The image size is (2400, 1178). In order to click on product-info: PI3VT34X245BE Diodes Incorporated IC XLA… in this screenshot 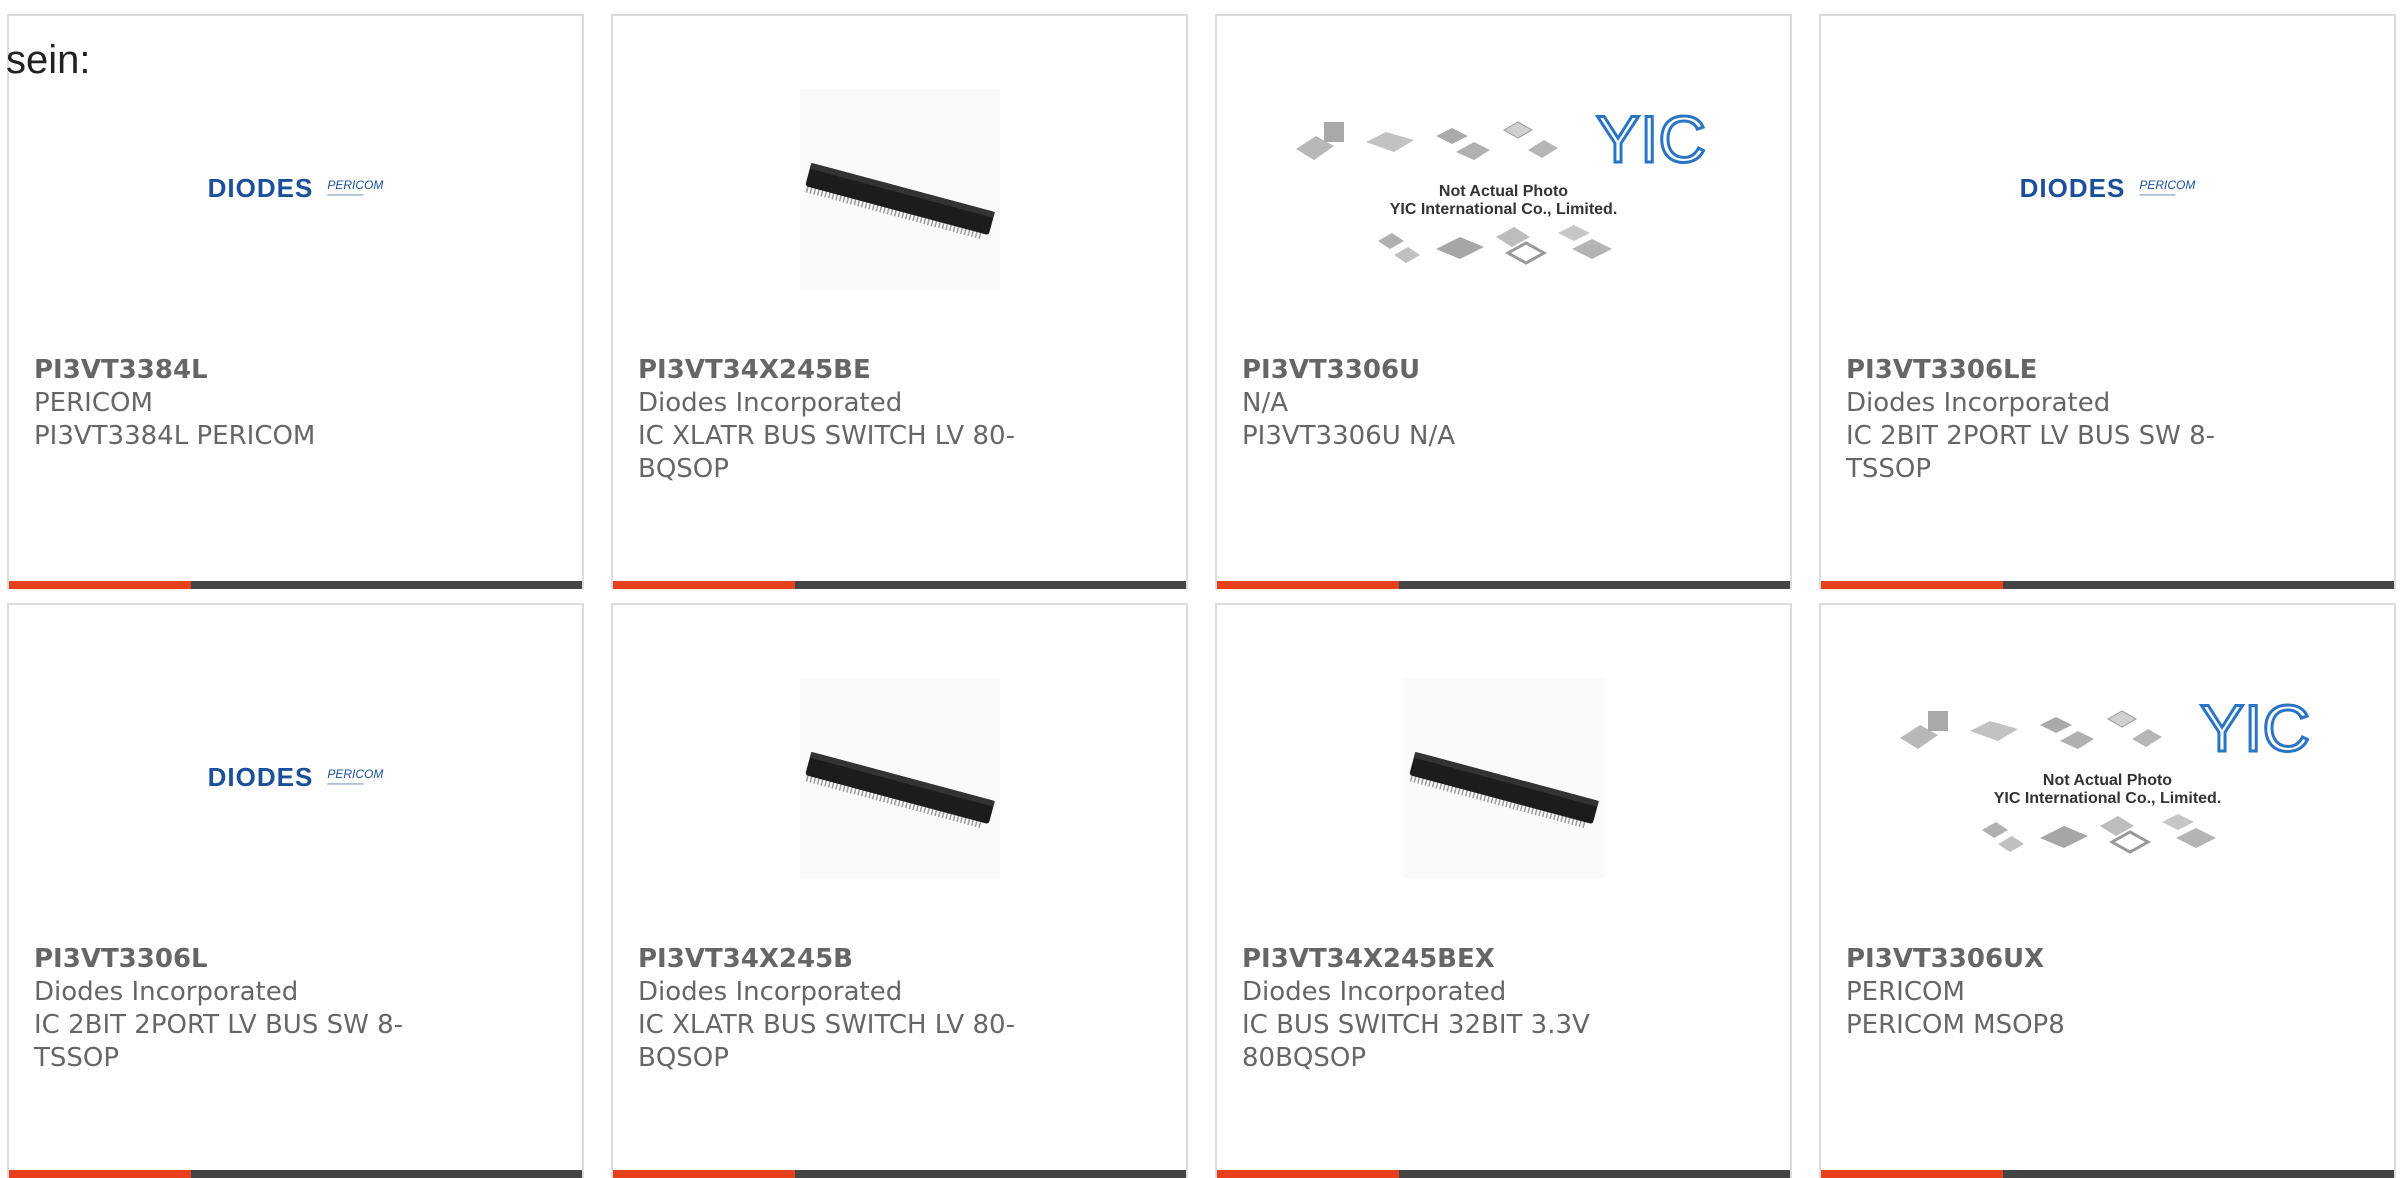, I will do `click(848, 420)`.